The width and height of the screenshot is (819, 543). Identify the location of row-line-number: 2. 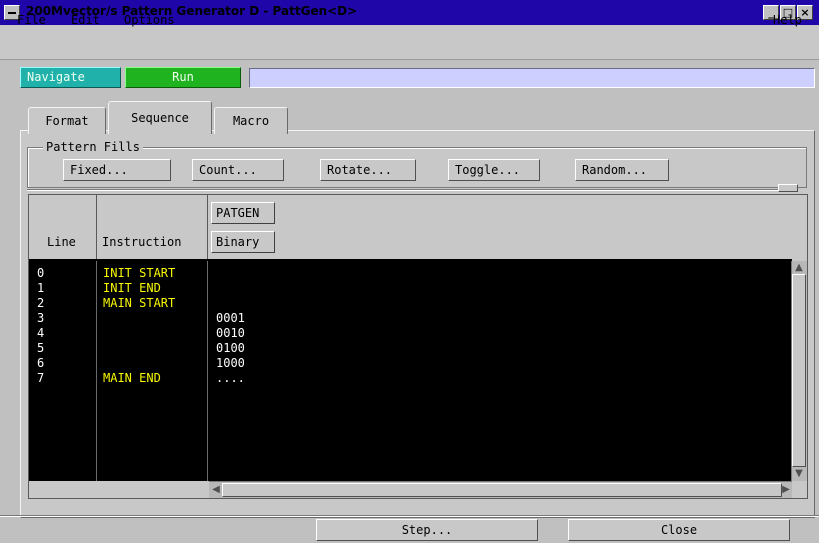
(40, 303).